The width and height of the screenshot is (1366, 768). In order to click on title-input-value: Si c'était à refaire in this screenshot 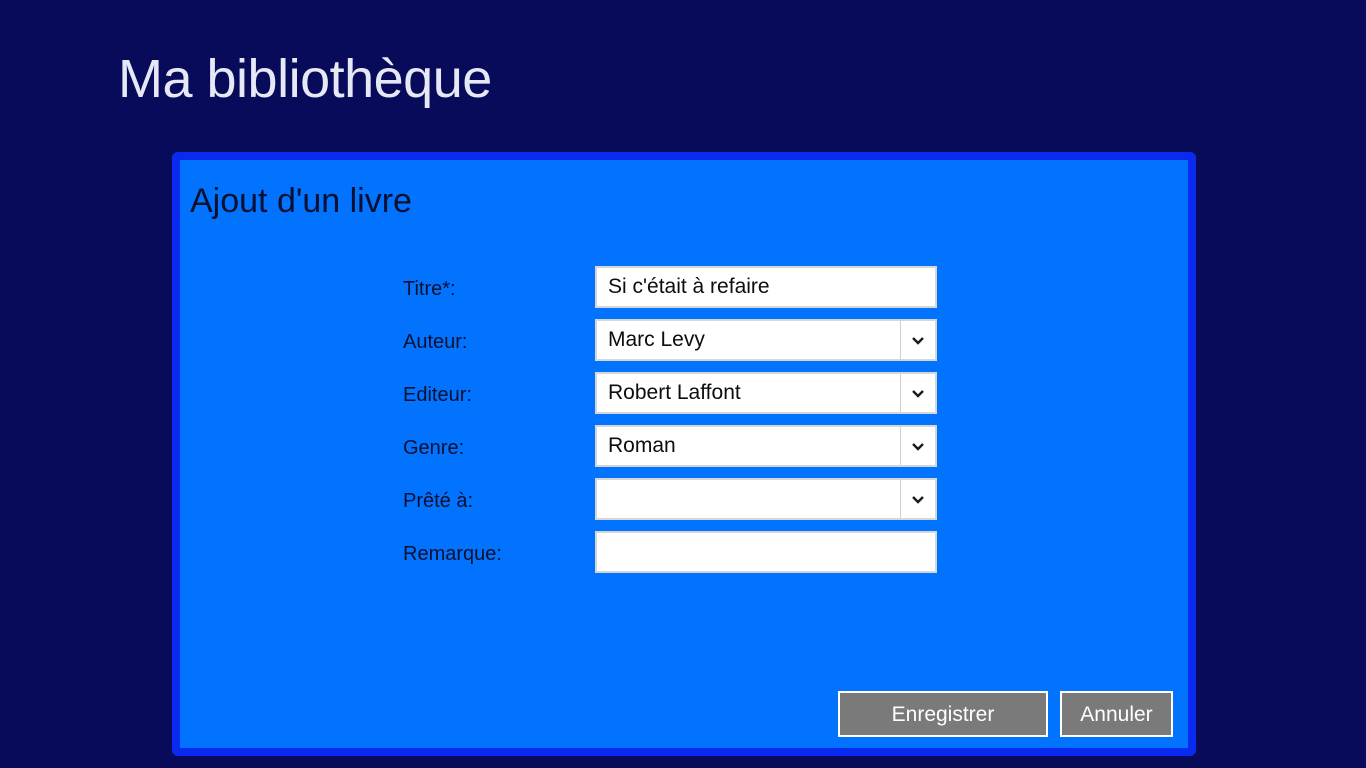, I will do `click(689, 286)`.